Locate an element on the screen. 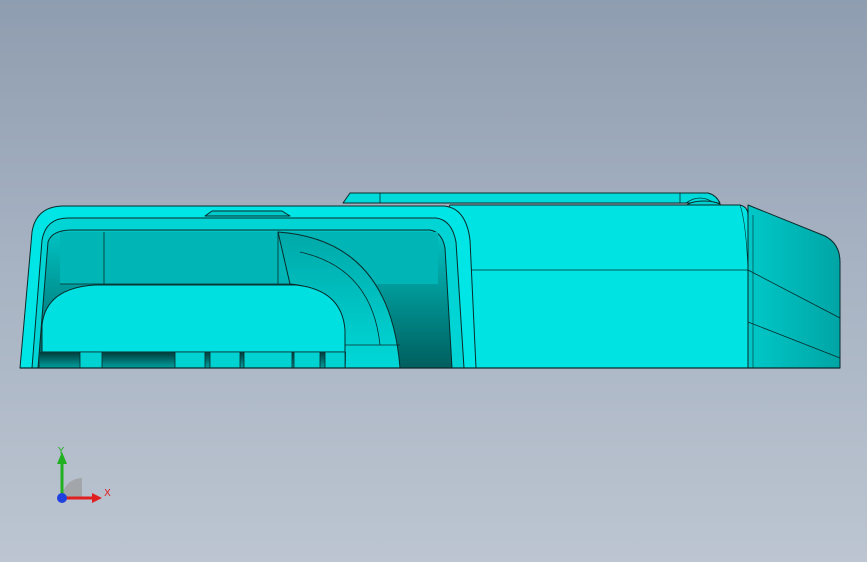 This screenshot has width=867, height=562. orientation-triad: Y X is located at coordinates (100, 498).